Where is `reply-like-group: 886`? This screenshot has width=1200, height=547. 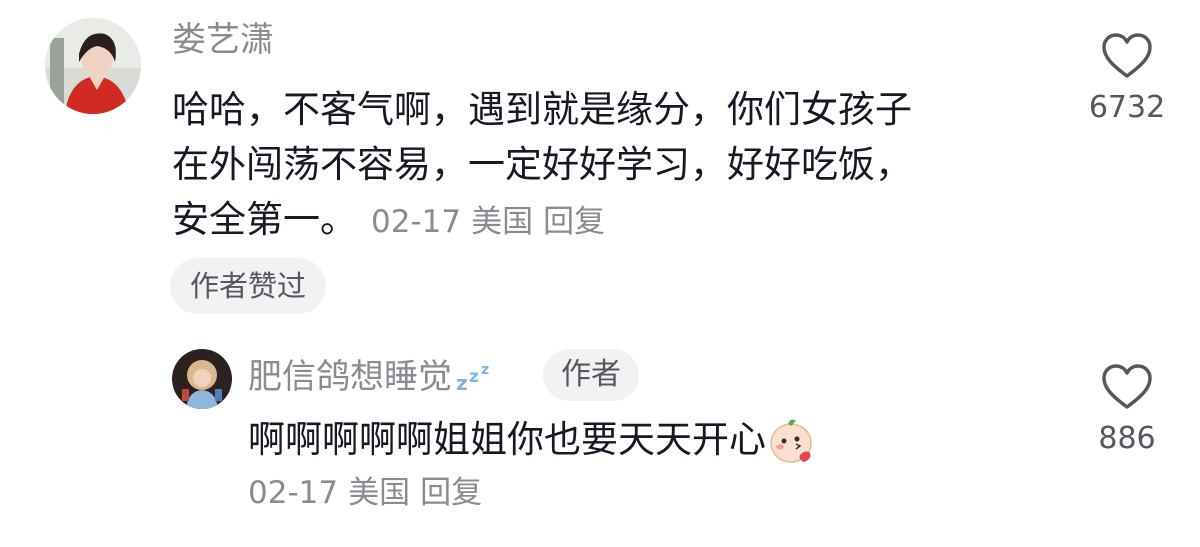 reply-like-group: 886 is located at coordinates (1127, 409).